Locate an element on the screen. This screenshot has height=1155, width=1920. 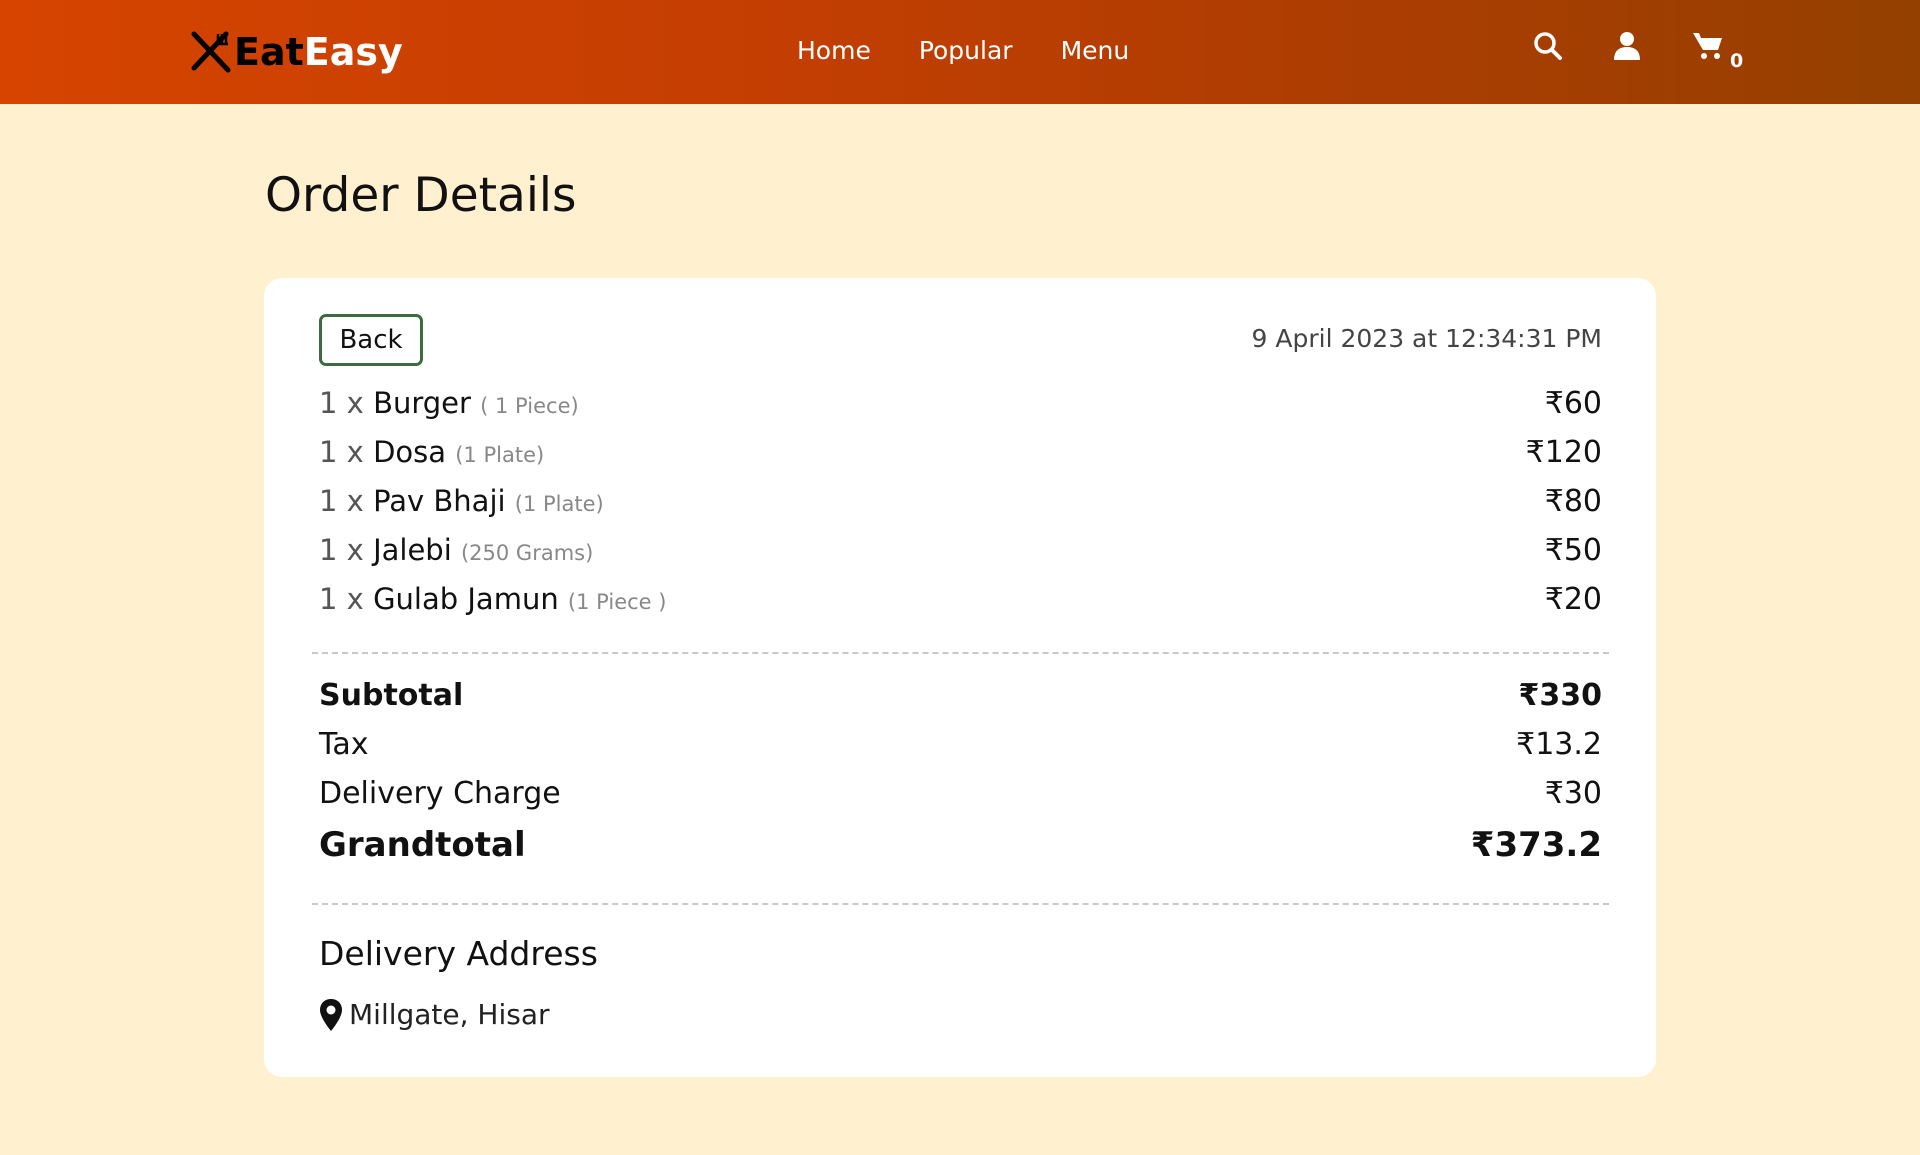
grandtotal-value: ₹373.2 is located at coordinates (1536, 845).